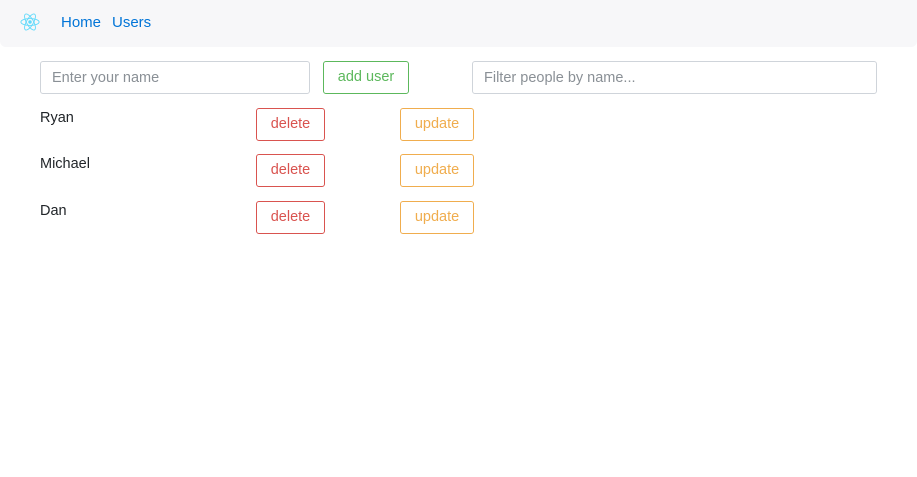  What do you see at coordinates (131, 23) in the screenshot?
I see `nav-link-users: Users` at bounding box center [131, 23].